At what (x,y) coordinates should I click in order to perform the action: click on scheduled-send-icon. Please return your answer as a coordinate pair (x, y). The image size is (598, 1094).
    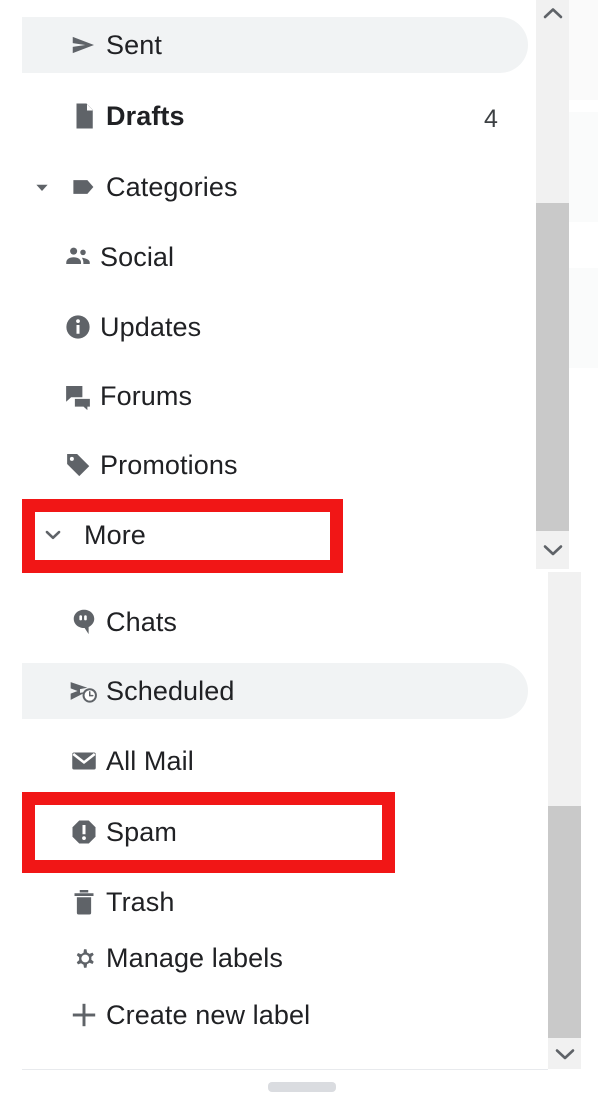
    Looking at the image, I should click on (84, 691).